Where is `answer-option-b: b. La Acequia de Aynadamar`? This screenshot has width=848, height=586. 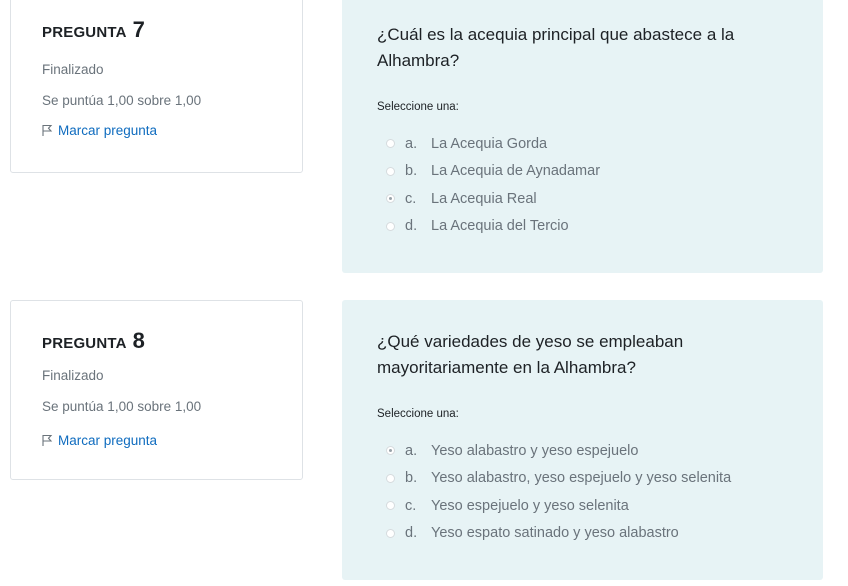
answer-option-b: b. La Acequia de Aynadamar is located at coordinates (493, 172).